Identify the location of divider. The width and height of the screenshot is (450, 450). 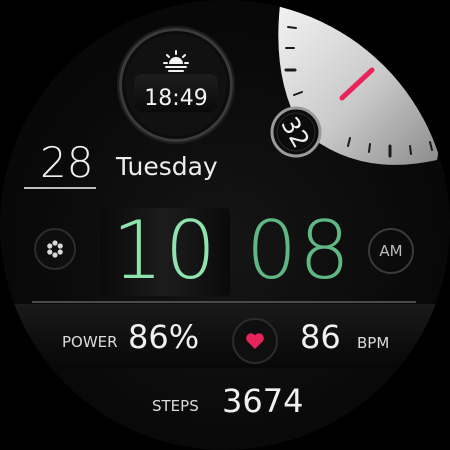
(224, 302).